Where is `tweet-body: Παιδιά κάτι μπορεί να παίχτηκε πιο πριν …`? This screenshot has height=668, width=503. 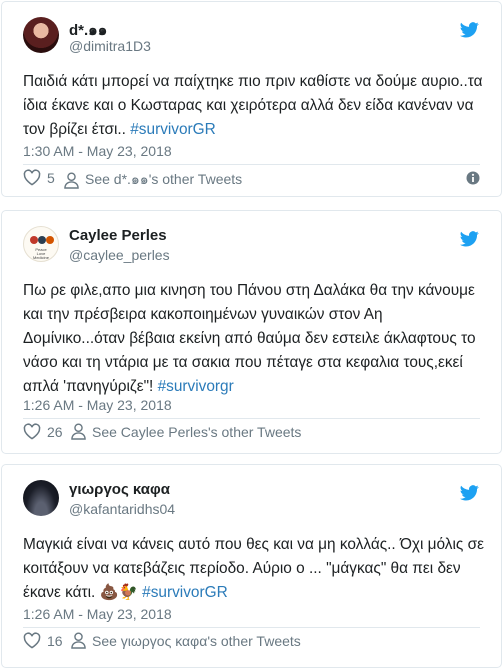 tweet-body: Παιδιά κάτι μπορεί να παίχτηκε πιο πριν … is located at coordinates (253, 105).